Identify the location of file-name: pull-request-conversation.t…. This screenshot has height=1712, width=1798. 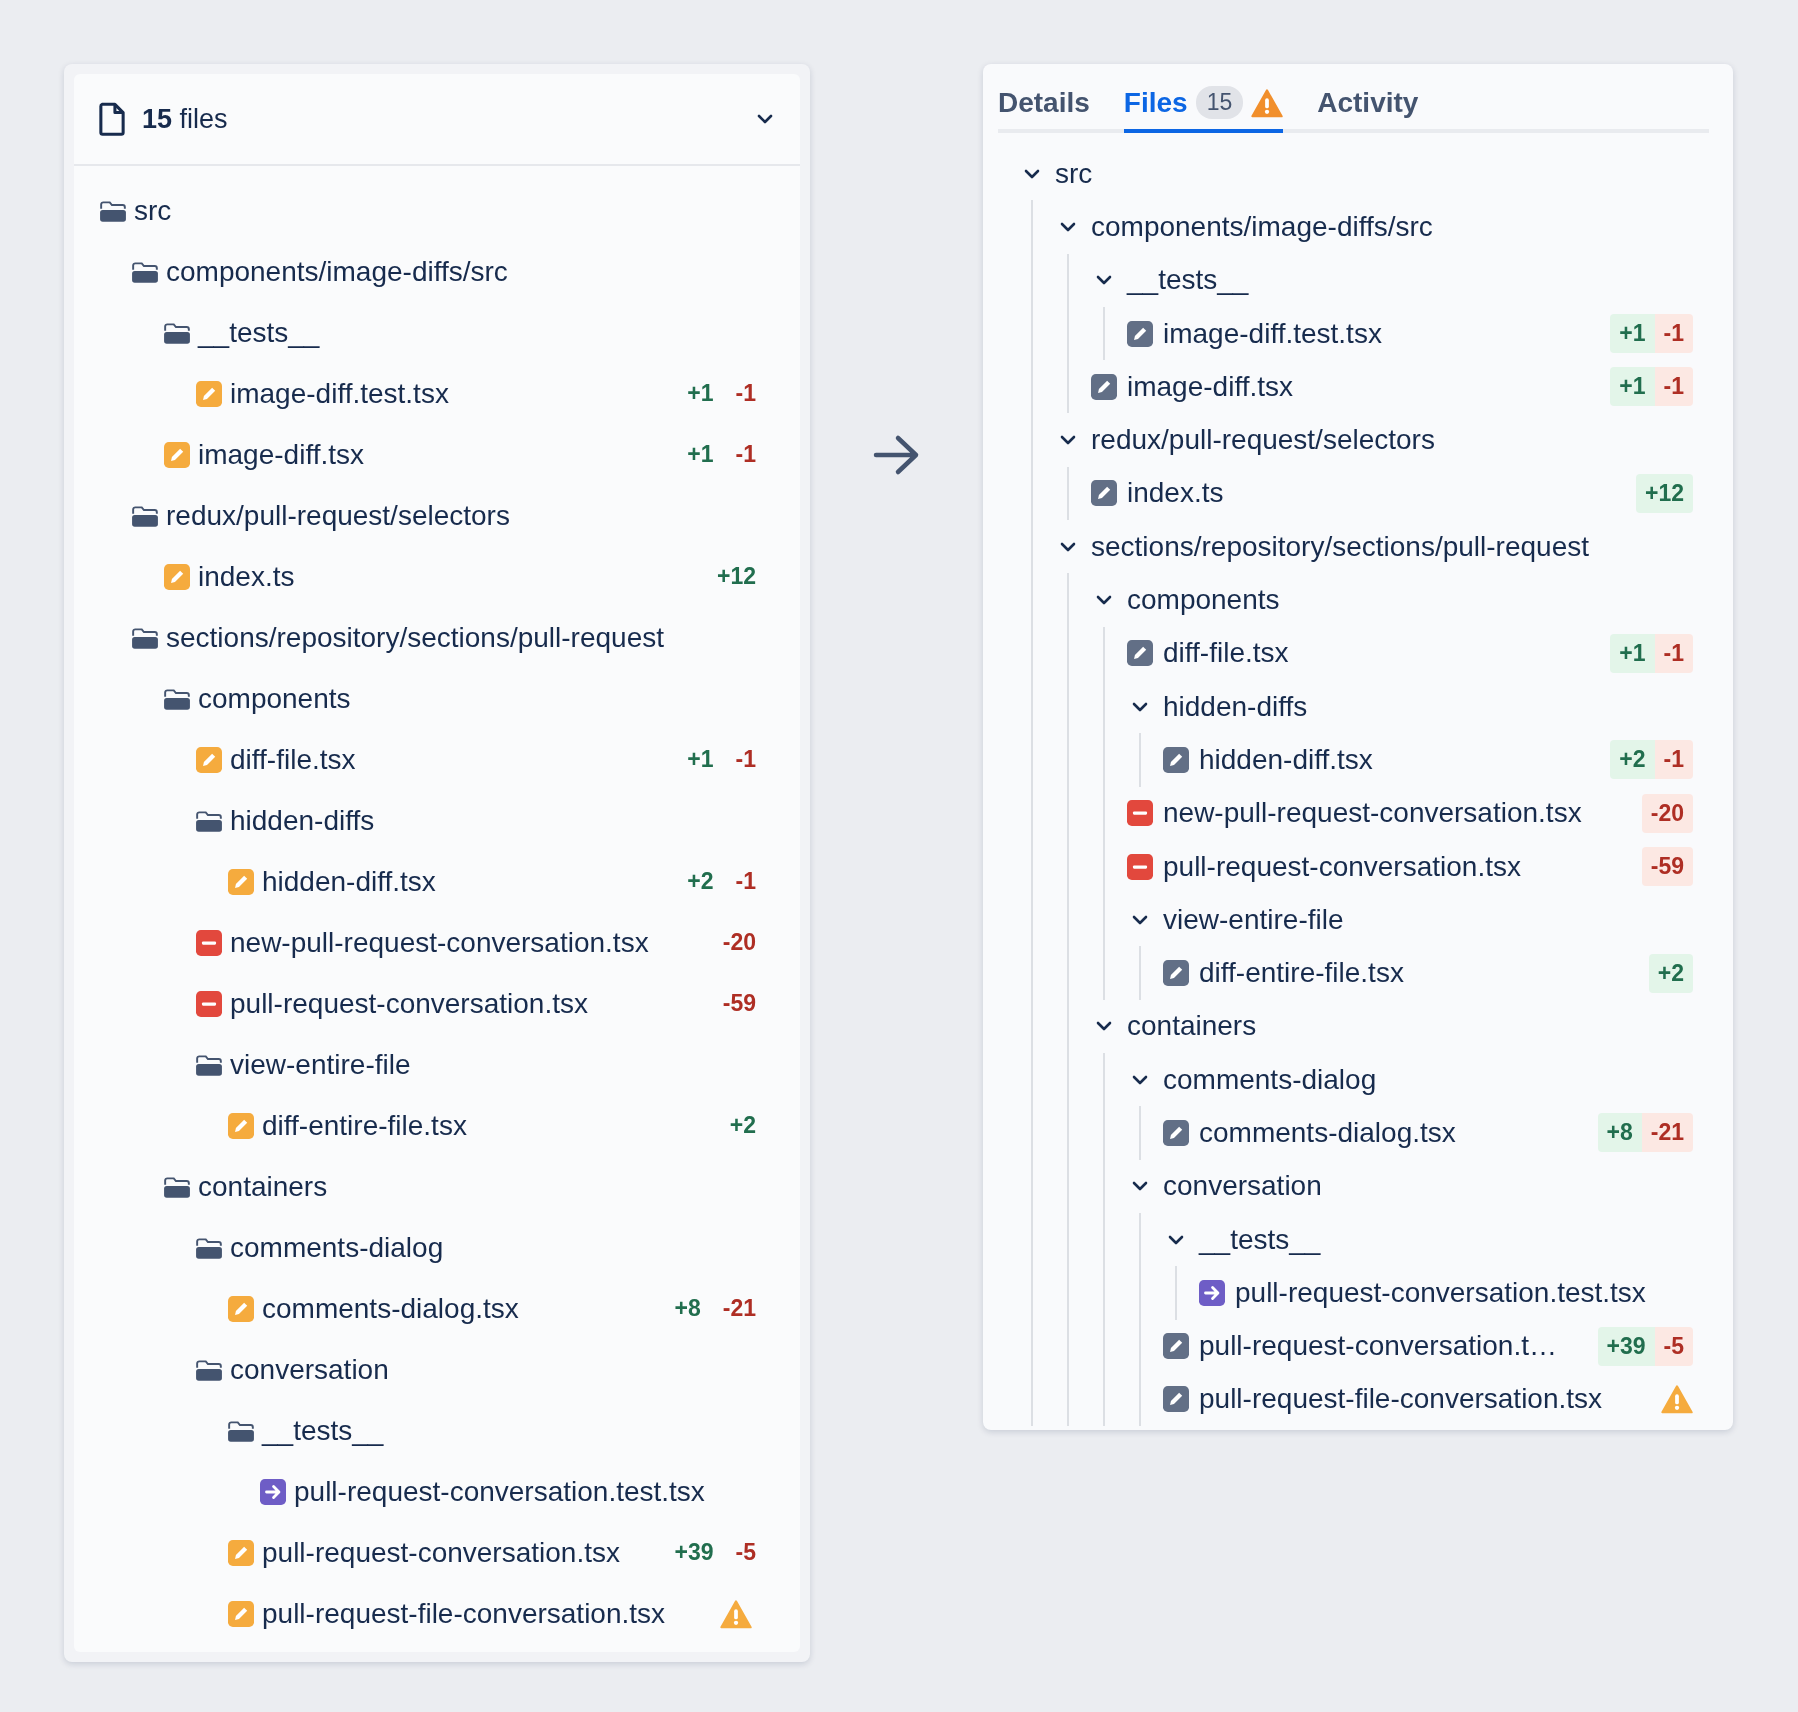
(1393, 1346).